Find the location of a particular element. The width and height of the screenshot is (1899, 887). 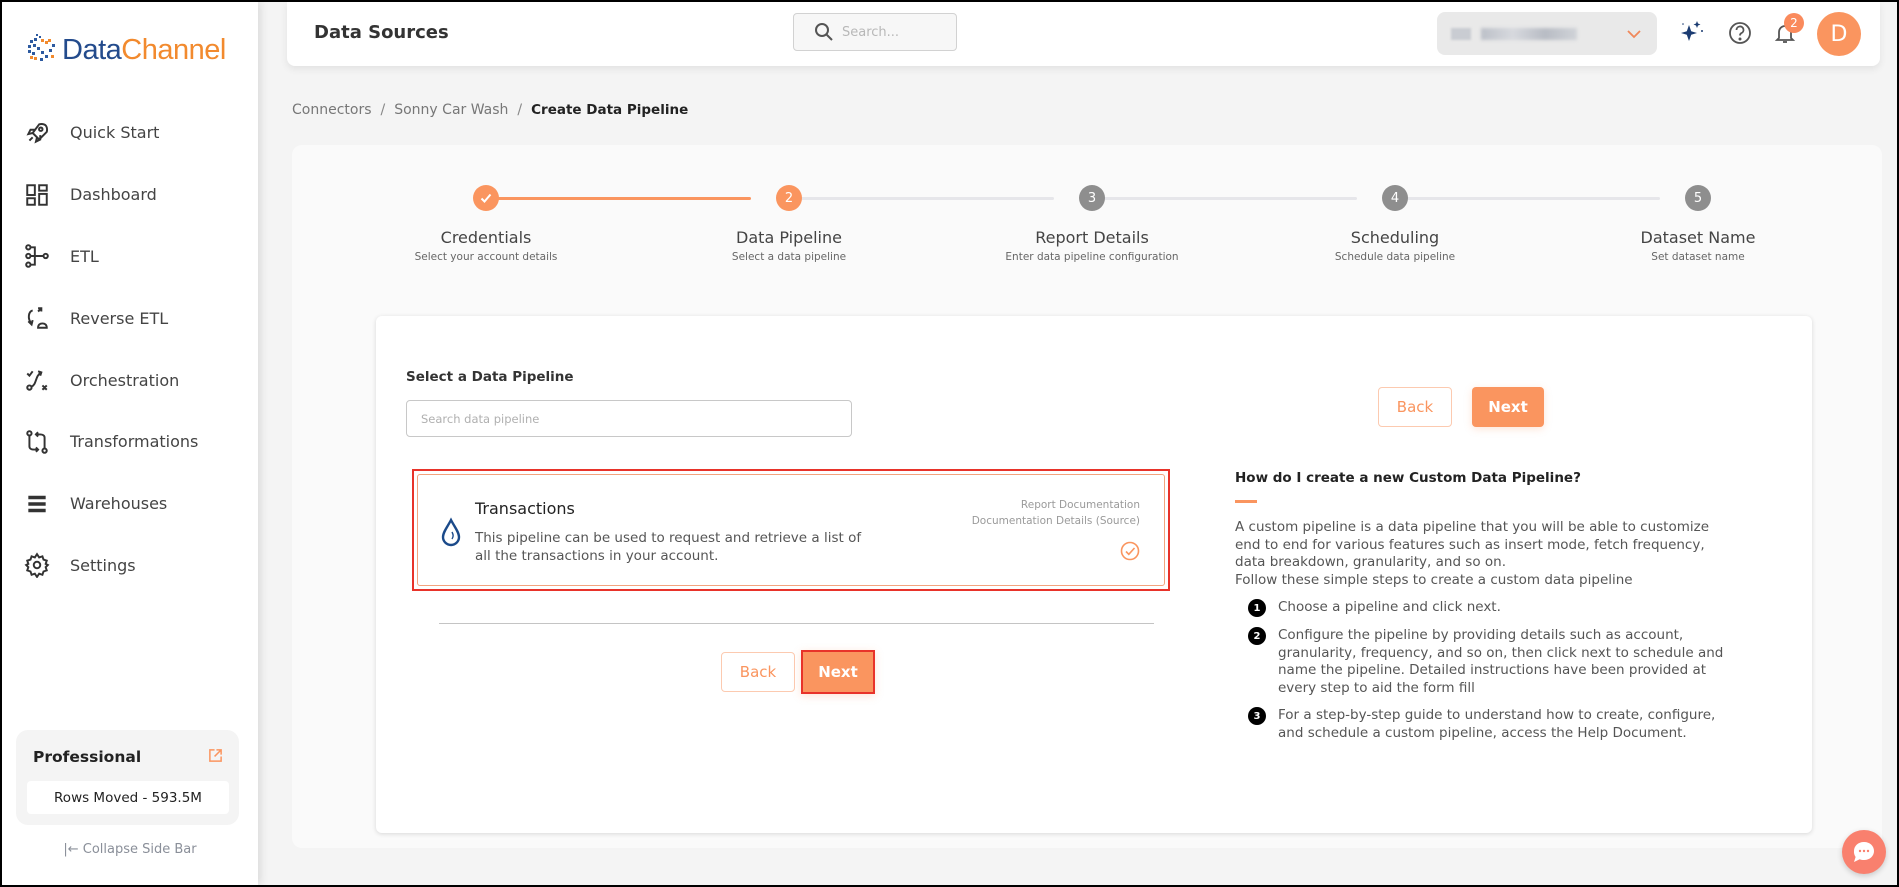

next-button: Next is located at coordinates (838, 672).